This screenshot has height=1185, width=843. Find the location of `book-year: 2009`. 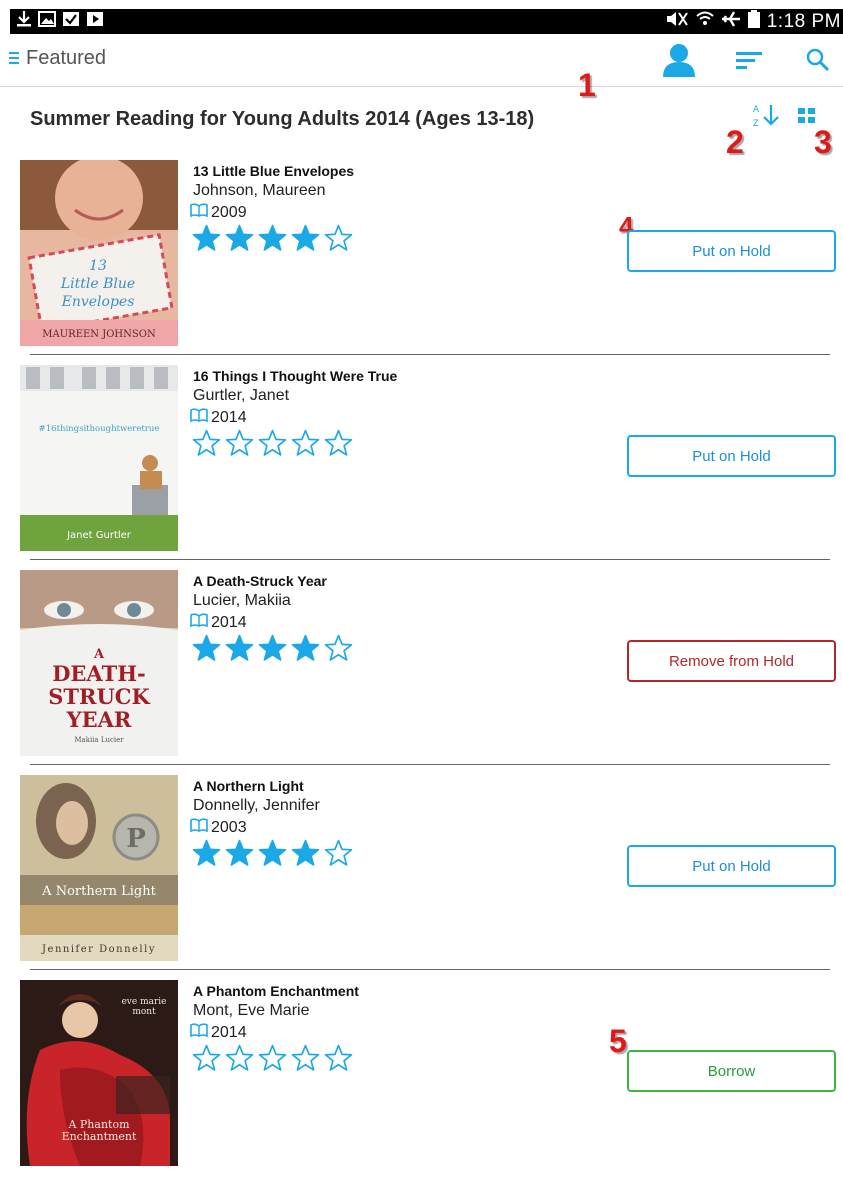

book-year: 2009 is located at coordinates (229, 212).